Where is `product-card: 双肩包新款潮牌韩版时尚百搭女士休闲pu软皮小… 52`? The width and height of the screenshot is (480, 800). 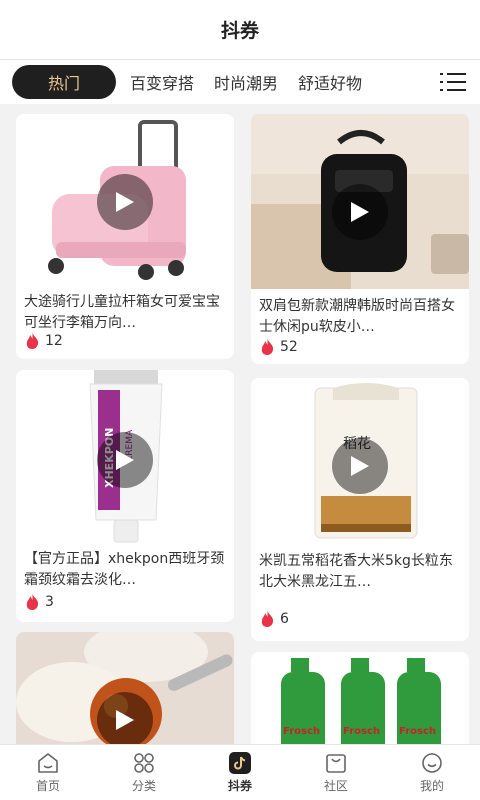
product-card: 双肩包新款潮牌韩版时尚百搭女士休闲pu软皮小… 52 is located at coordinates (360, 239).